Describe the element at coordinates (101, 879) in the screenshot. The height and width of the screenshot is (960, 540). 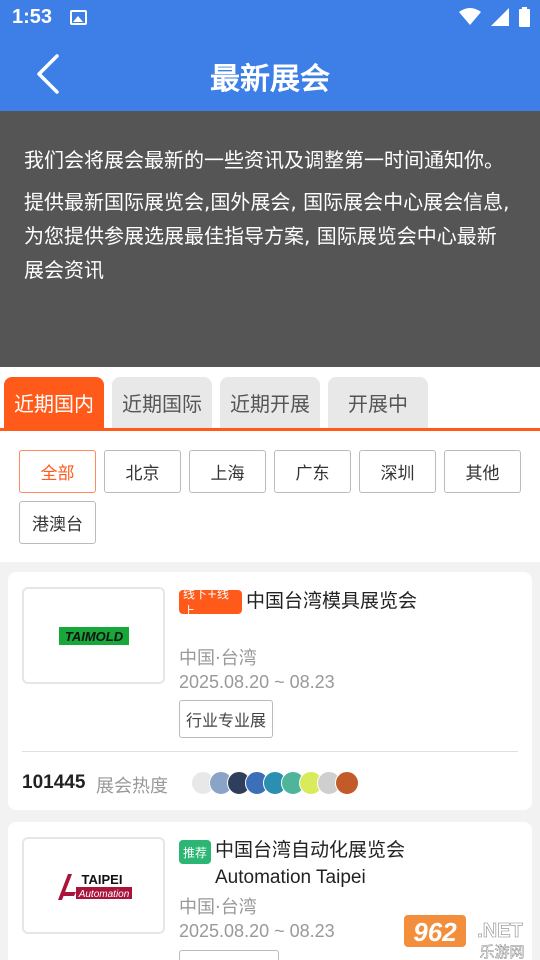
I see `logo-text: TAIPEI` at that location.